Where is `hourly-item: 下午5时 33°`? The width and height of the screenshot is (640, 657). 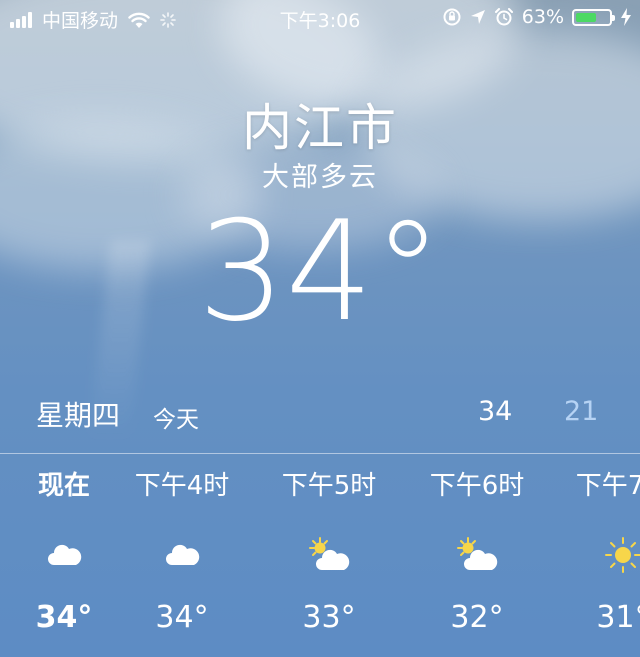 hourly-item: 下午5时 33° is located at coordinates (329, 548).